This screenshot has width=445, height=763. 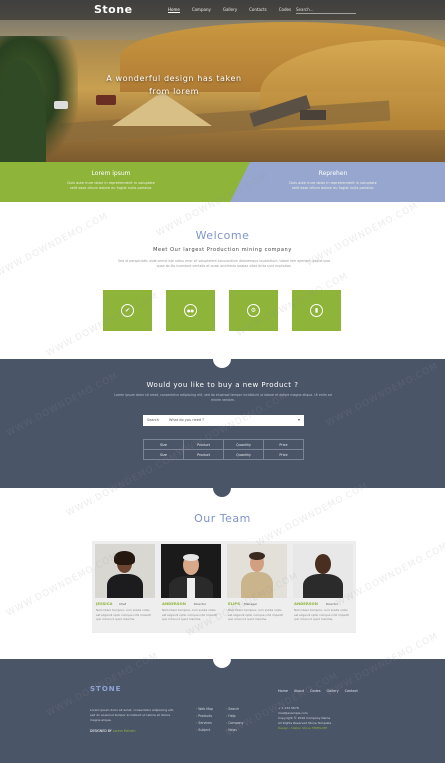 I want to click on welcome-title: Welcome, so click(x=222, y=235).